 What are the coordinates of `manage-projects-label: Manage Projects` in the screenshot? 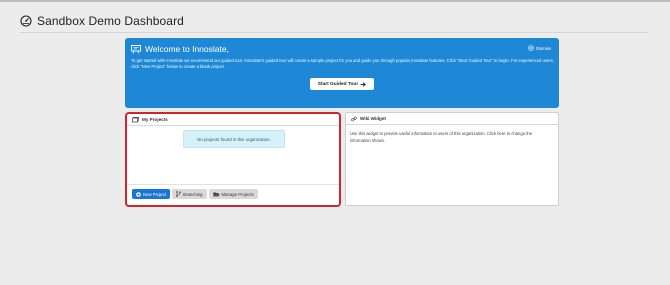 It's located at (237, 194).